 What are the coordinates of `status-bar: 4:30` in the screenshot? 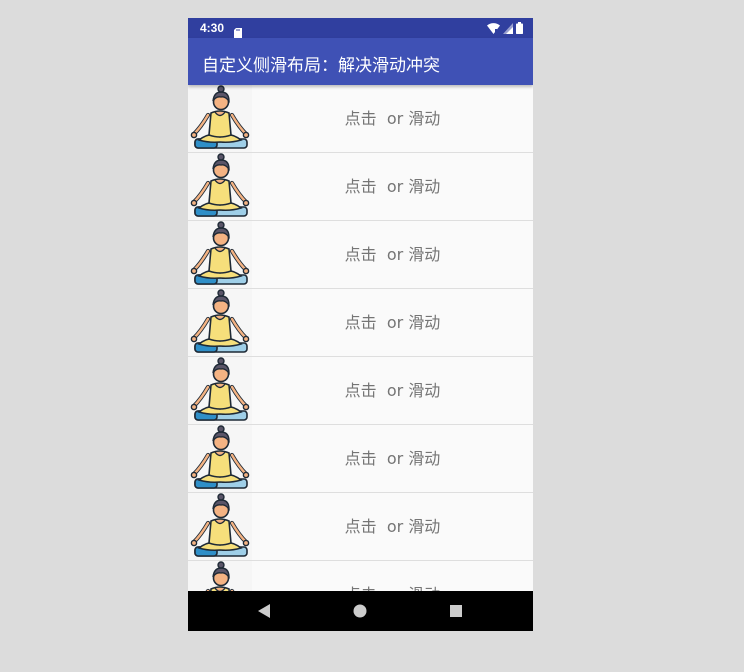 It's located at (360, 28).